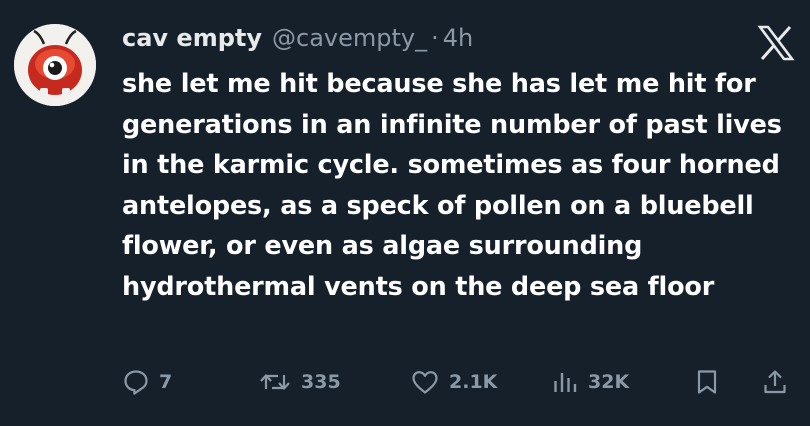  What do you see at coordinates (776, 43) in the screenshot?
I see `x-logo-icon` at bounding box center [776, 43].